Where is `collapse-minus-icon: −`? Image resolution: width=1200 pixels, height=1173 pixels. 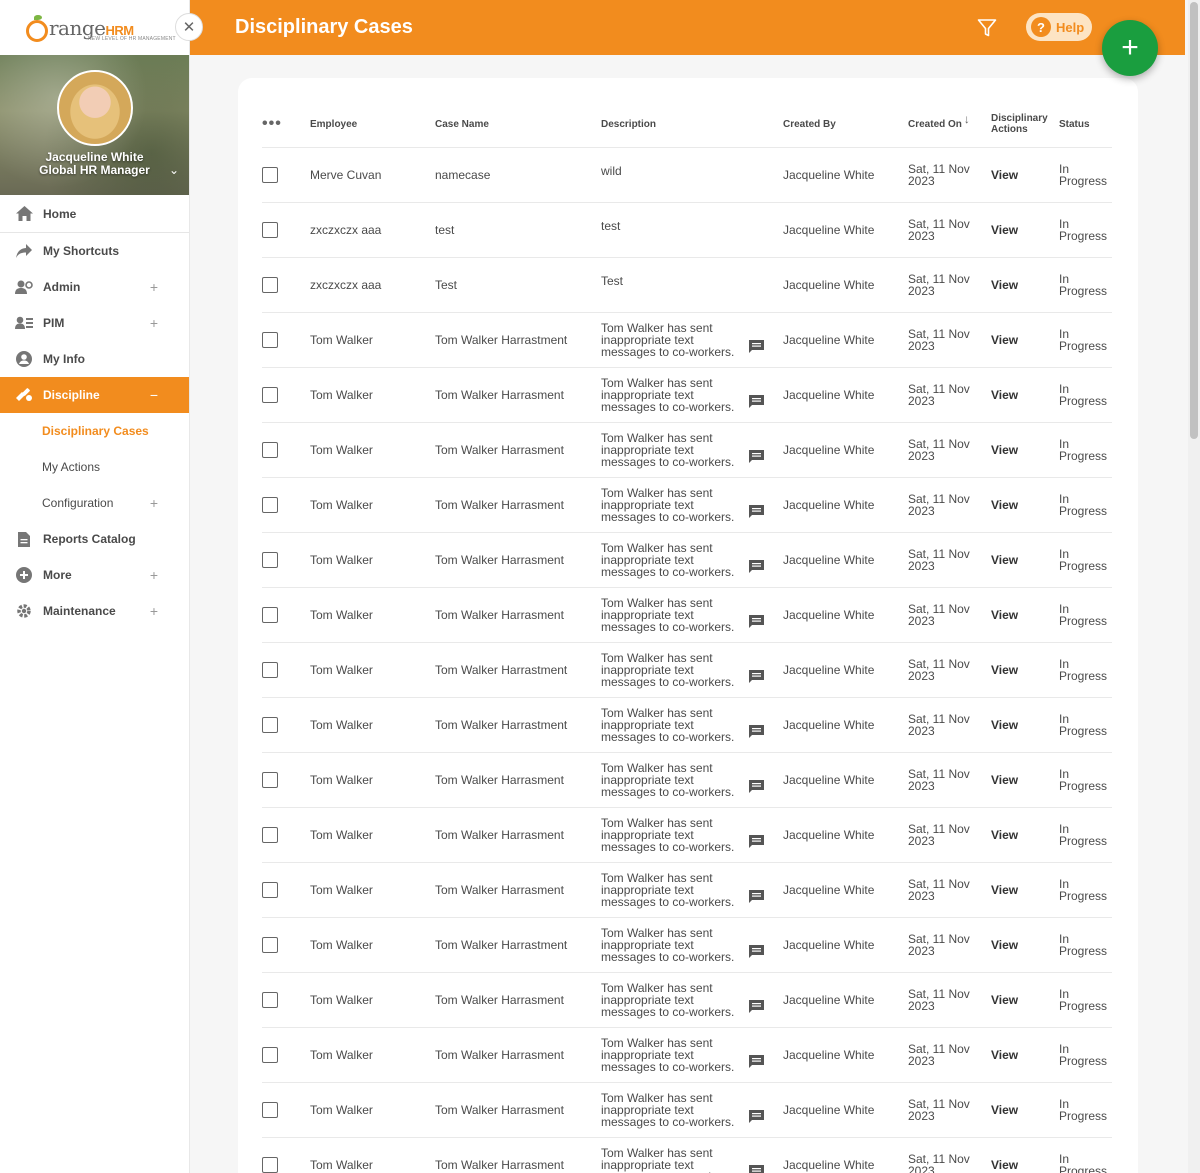
collapse-minus-icon: − is located at coordinates (154, 395).